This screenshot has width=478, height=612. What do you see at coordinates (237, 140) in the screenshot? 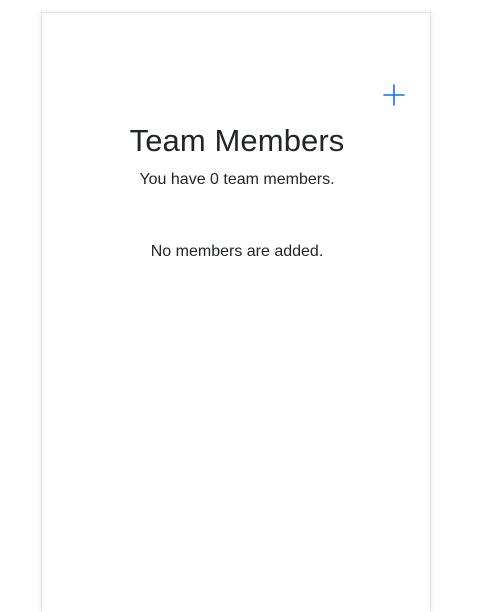
I see `page-title: Team Members` at bounding box center [237, 140].